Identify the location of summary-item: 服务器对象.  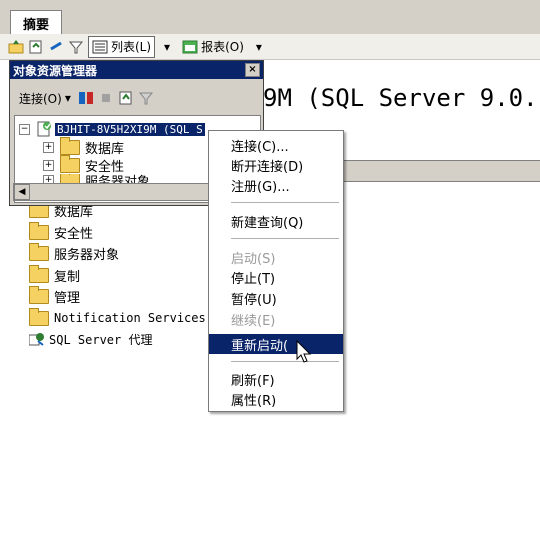
(74, 252).